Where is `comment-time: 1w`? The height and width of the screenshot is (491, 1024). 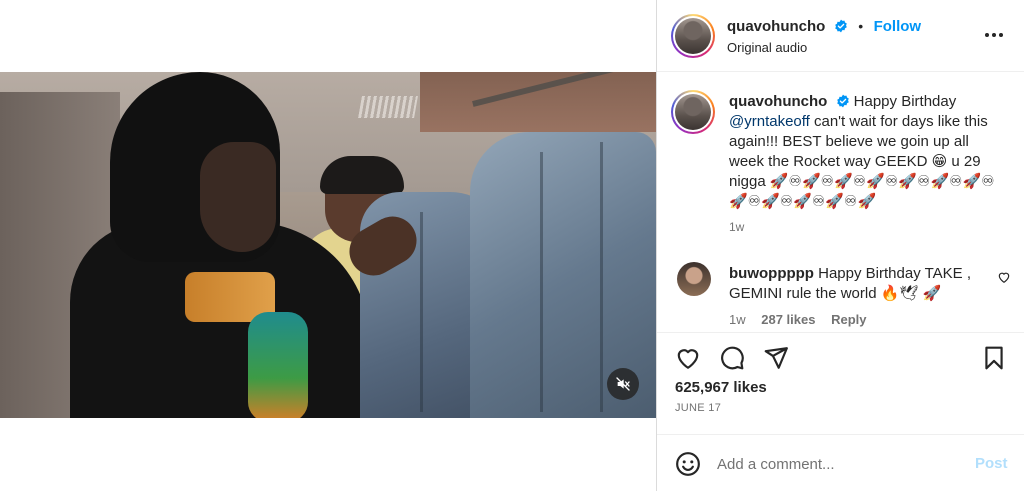
comment-time: 1w is located at coordinates (737, 319).